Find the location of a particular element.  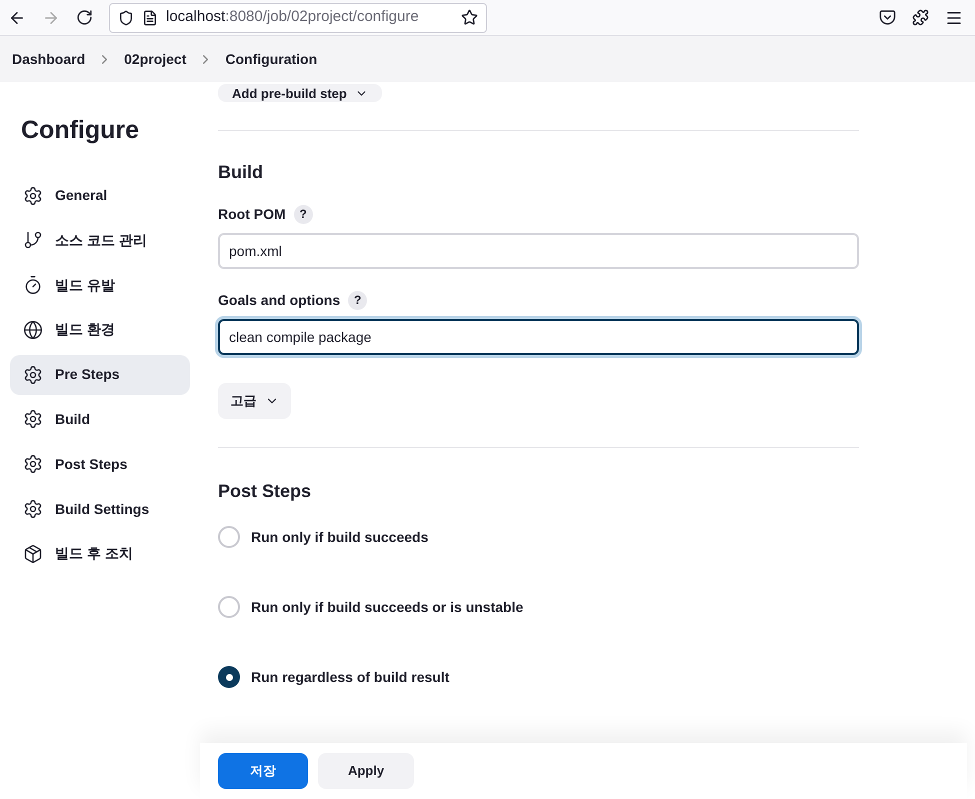

add-pre-build-step-button: Add pre-build step is located at coordinates (300, 93).